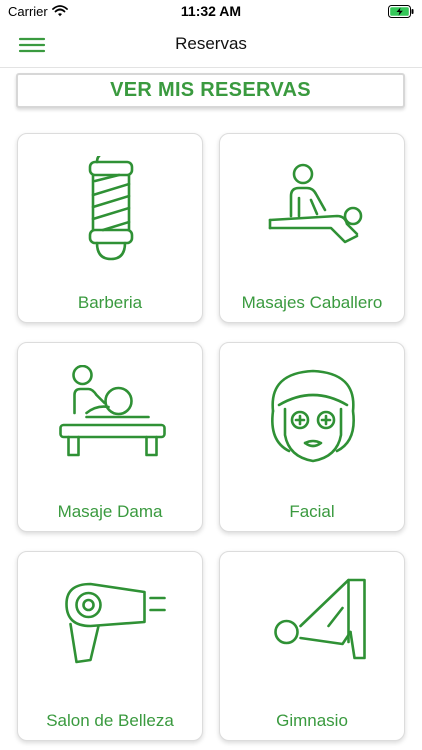 The height and width of the screenshot is (750, 422). I want to click on status-time: 11:32 AM, so click(211, 11).